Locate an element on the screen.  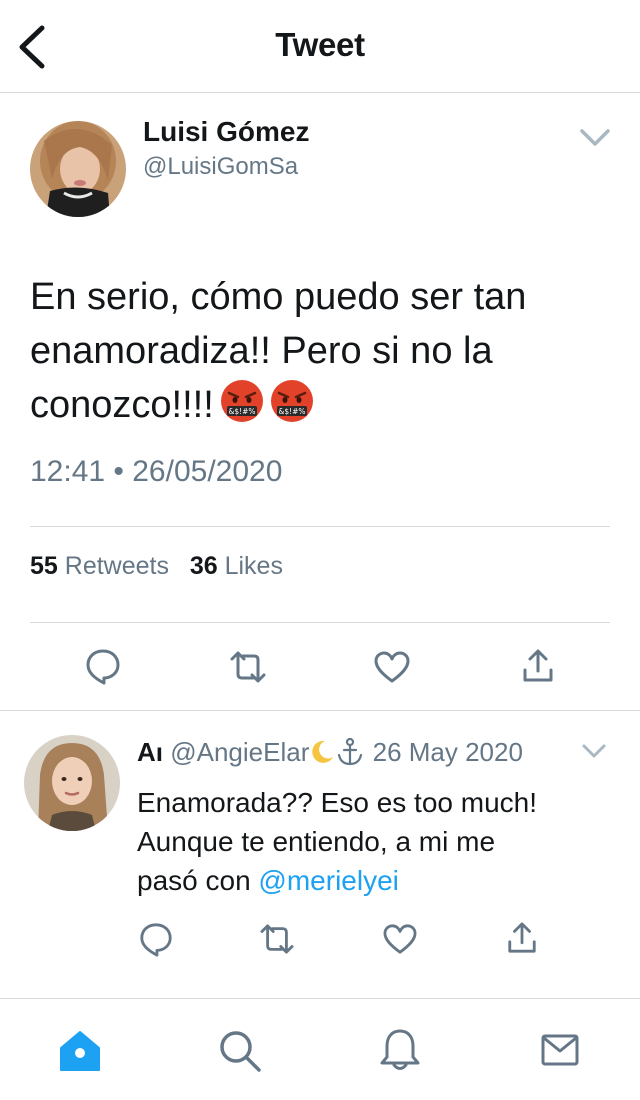
reply-text-part: pasó con is located at coordinates (198, 880).